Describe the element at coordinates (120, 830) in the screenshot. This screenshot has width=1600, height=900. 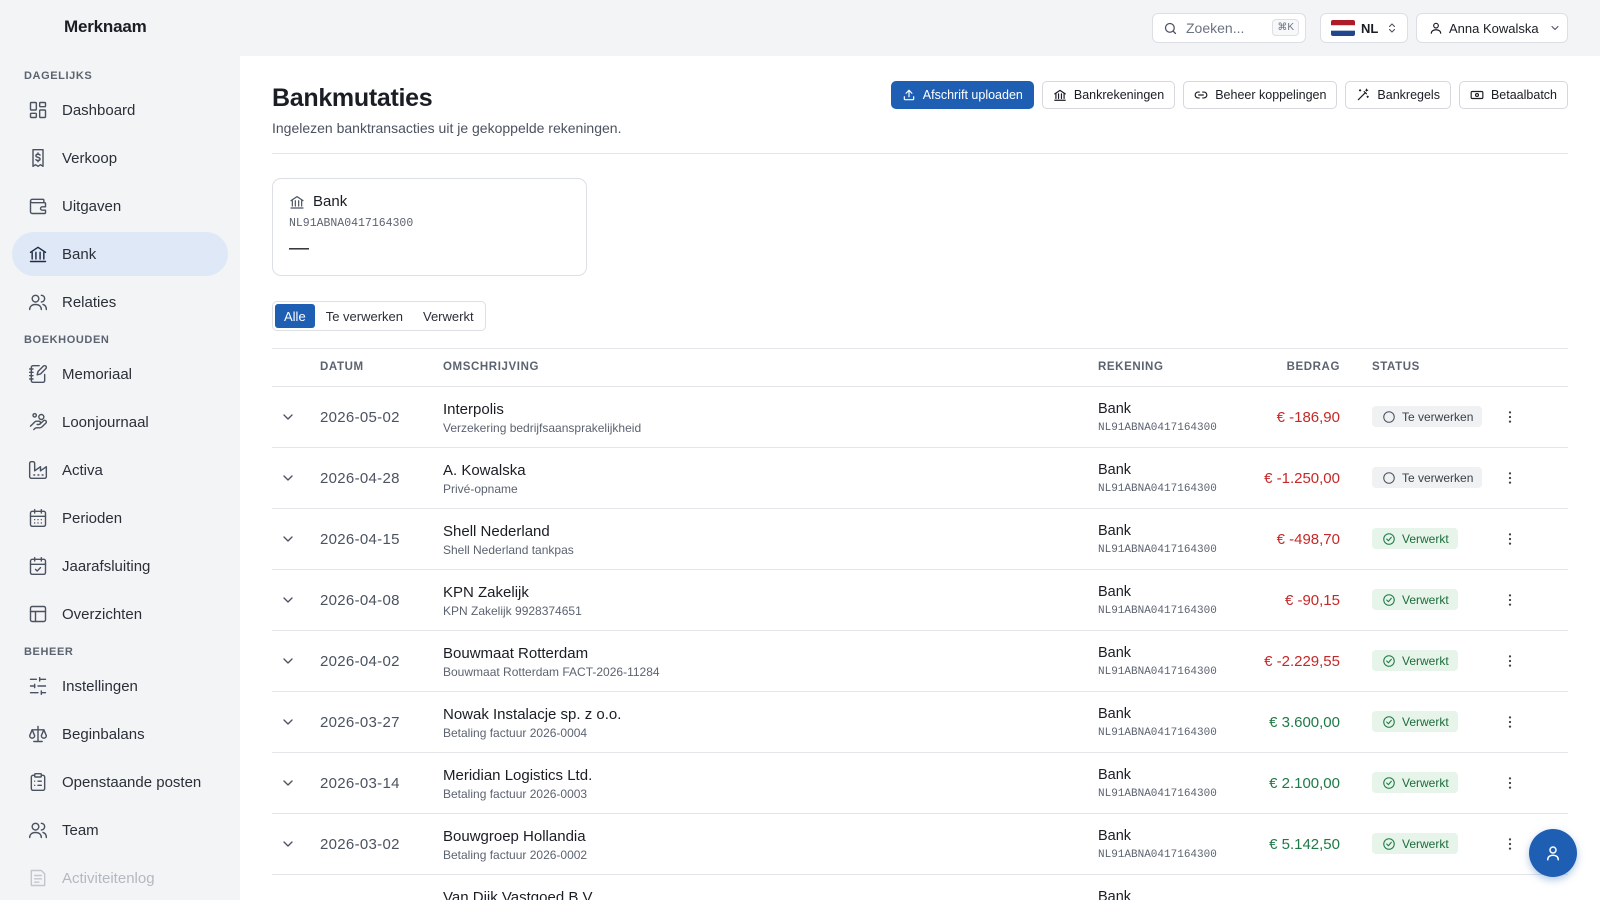
I see `sidebar-item-team: Team` at that location.